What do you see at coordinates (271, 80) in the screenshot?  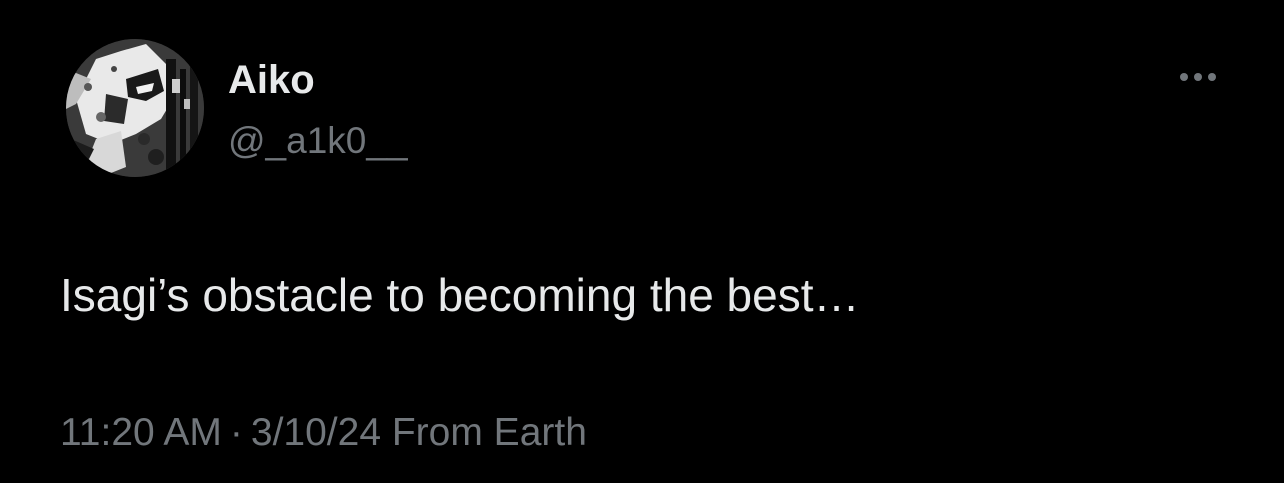 I see `author-display-name: Aiko` at bounding box center [271, 80].